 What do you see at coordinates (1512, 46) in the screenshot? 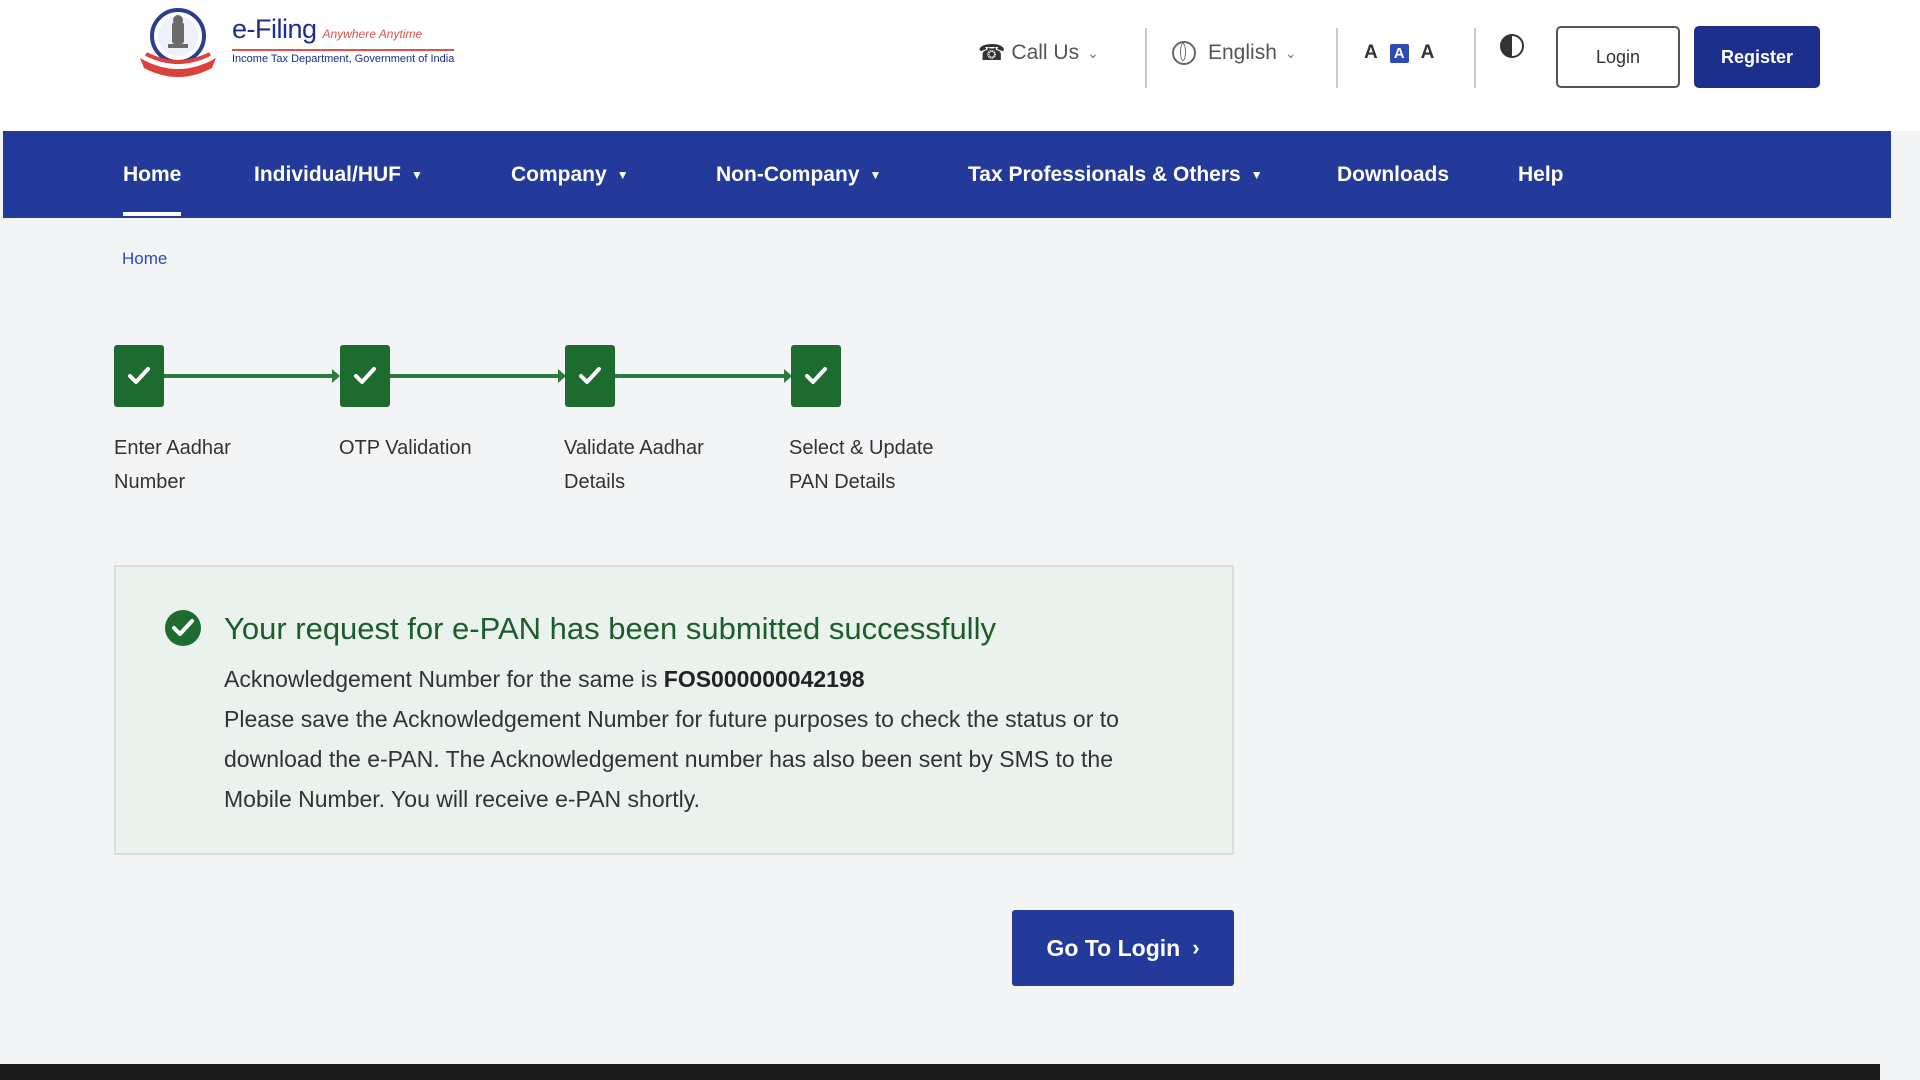
I see `contrast-toggle-icon` at bounding box center [1512, 46].